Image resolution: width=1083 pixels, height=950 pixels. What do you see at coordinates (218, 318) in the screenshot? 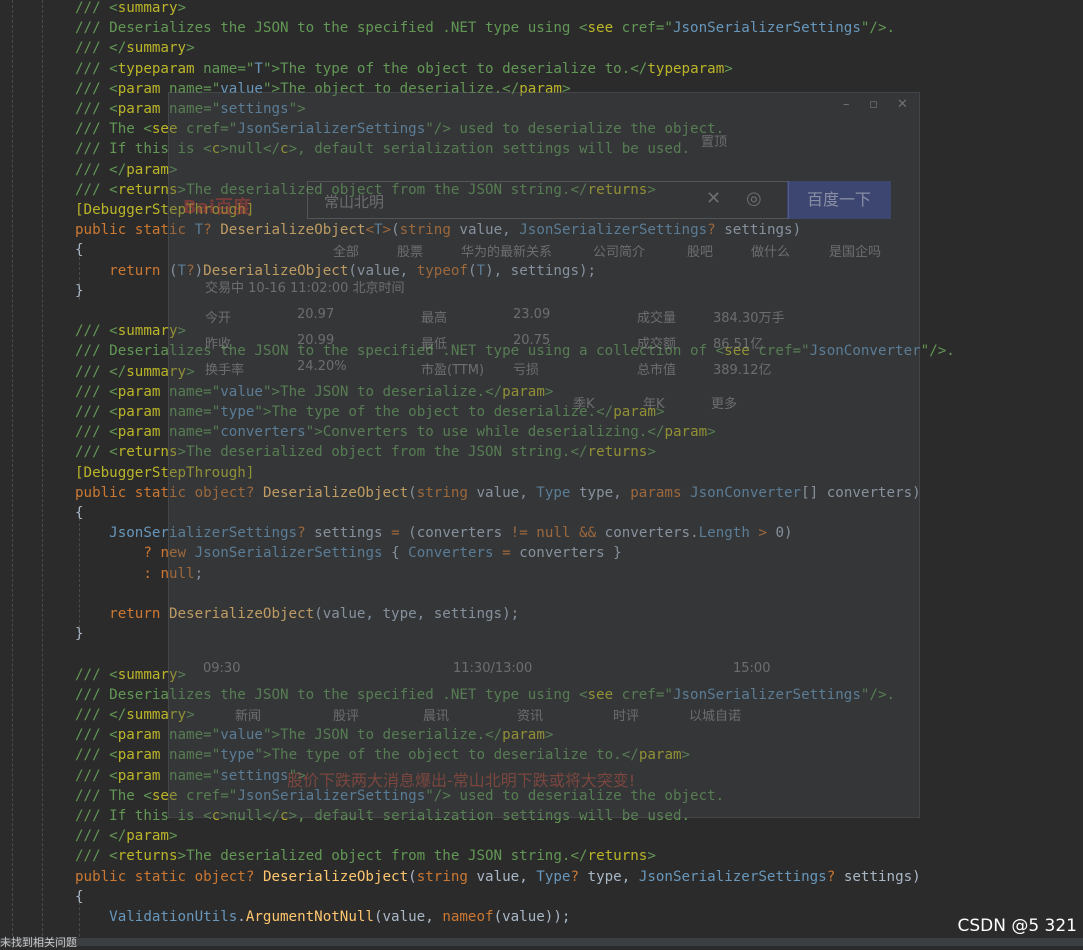
I see `stat-cell: 今开` at bounding box center [218, 318].